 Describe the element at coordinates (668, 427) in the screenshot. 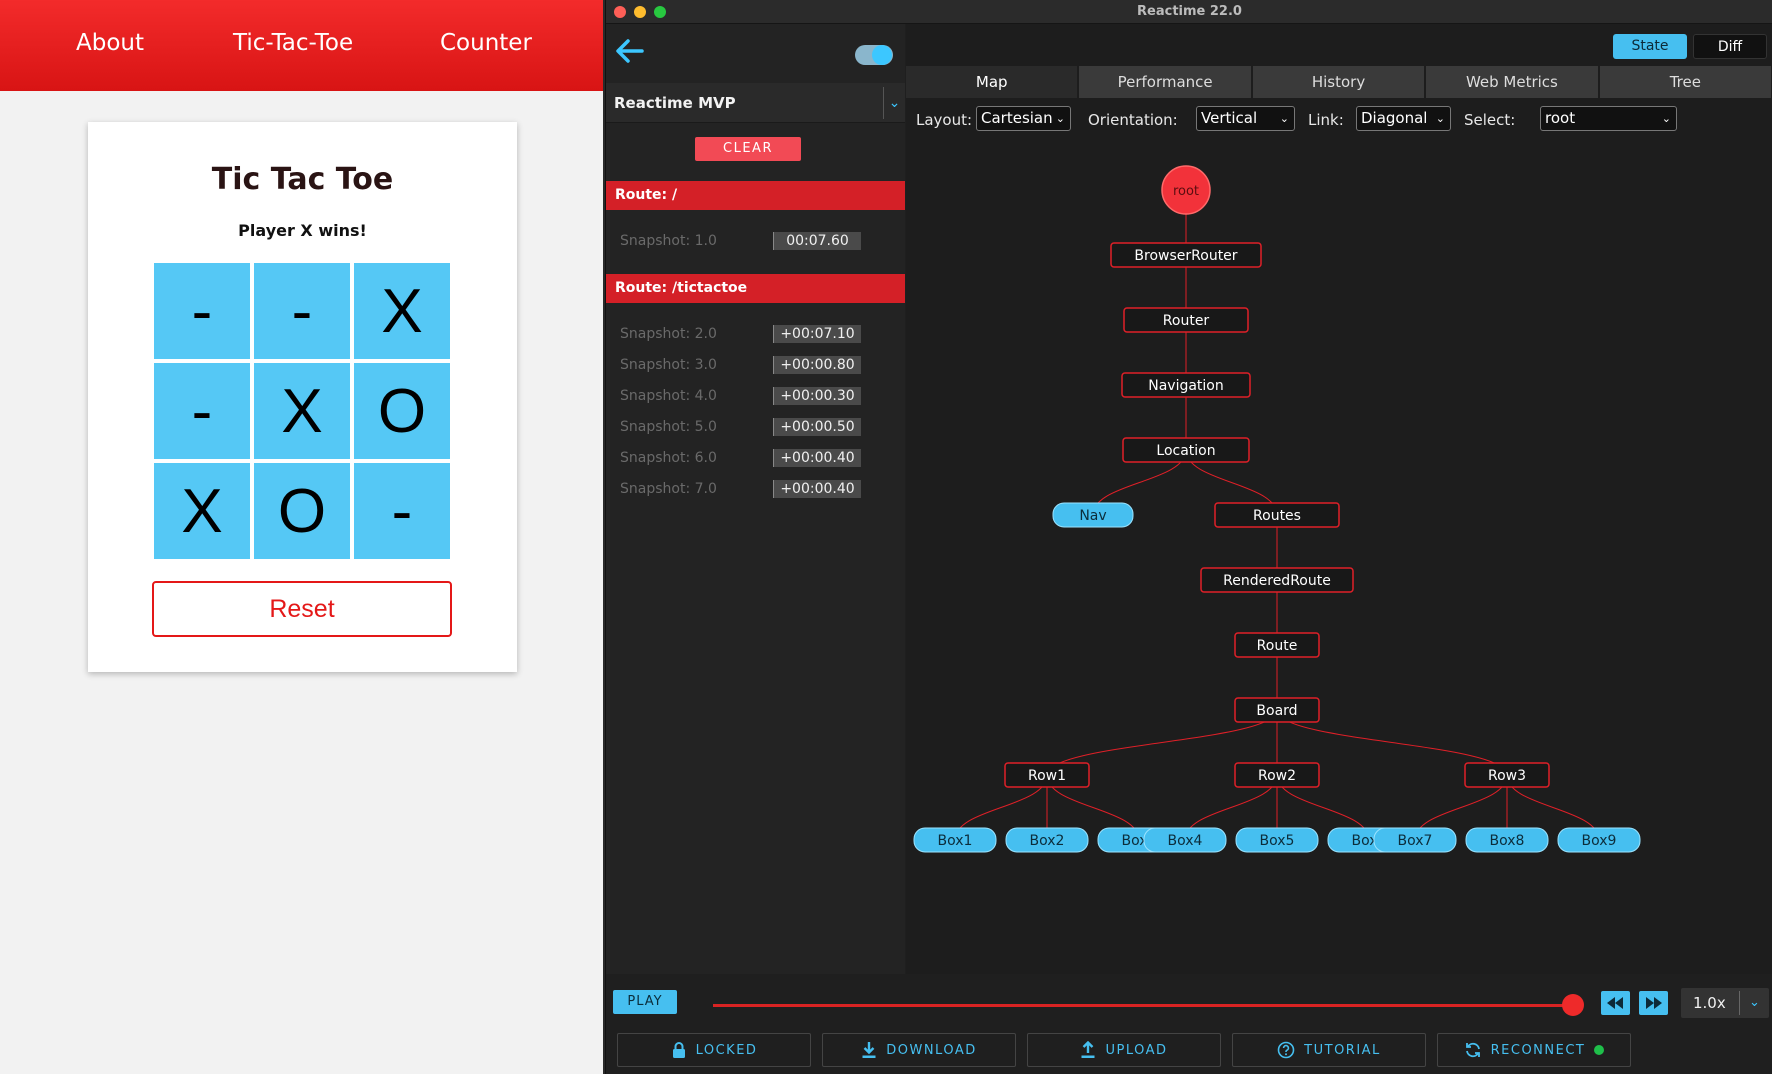

I see `snapshot-label: Snapshot: 5.0` at that location.